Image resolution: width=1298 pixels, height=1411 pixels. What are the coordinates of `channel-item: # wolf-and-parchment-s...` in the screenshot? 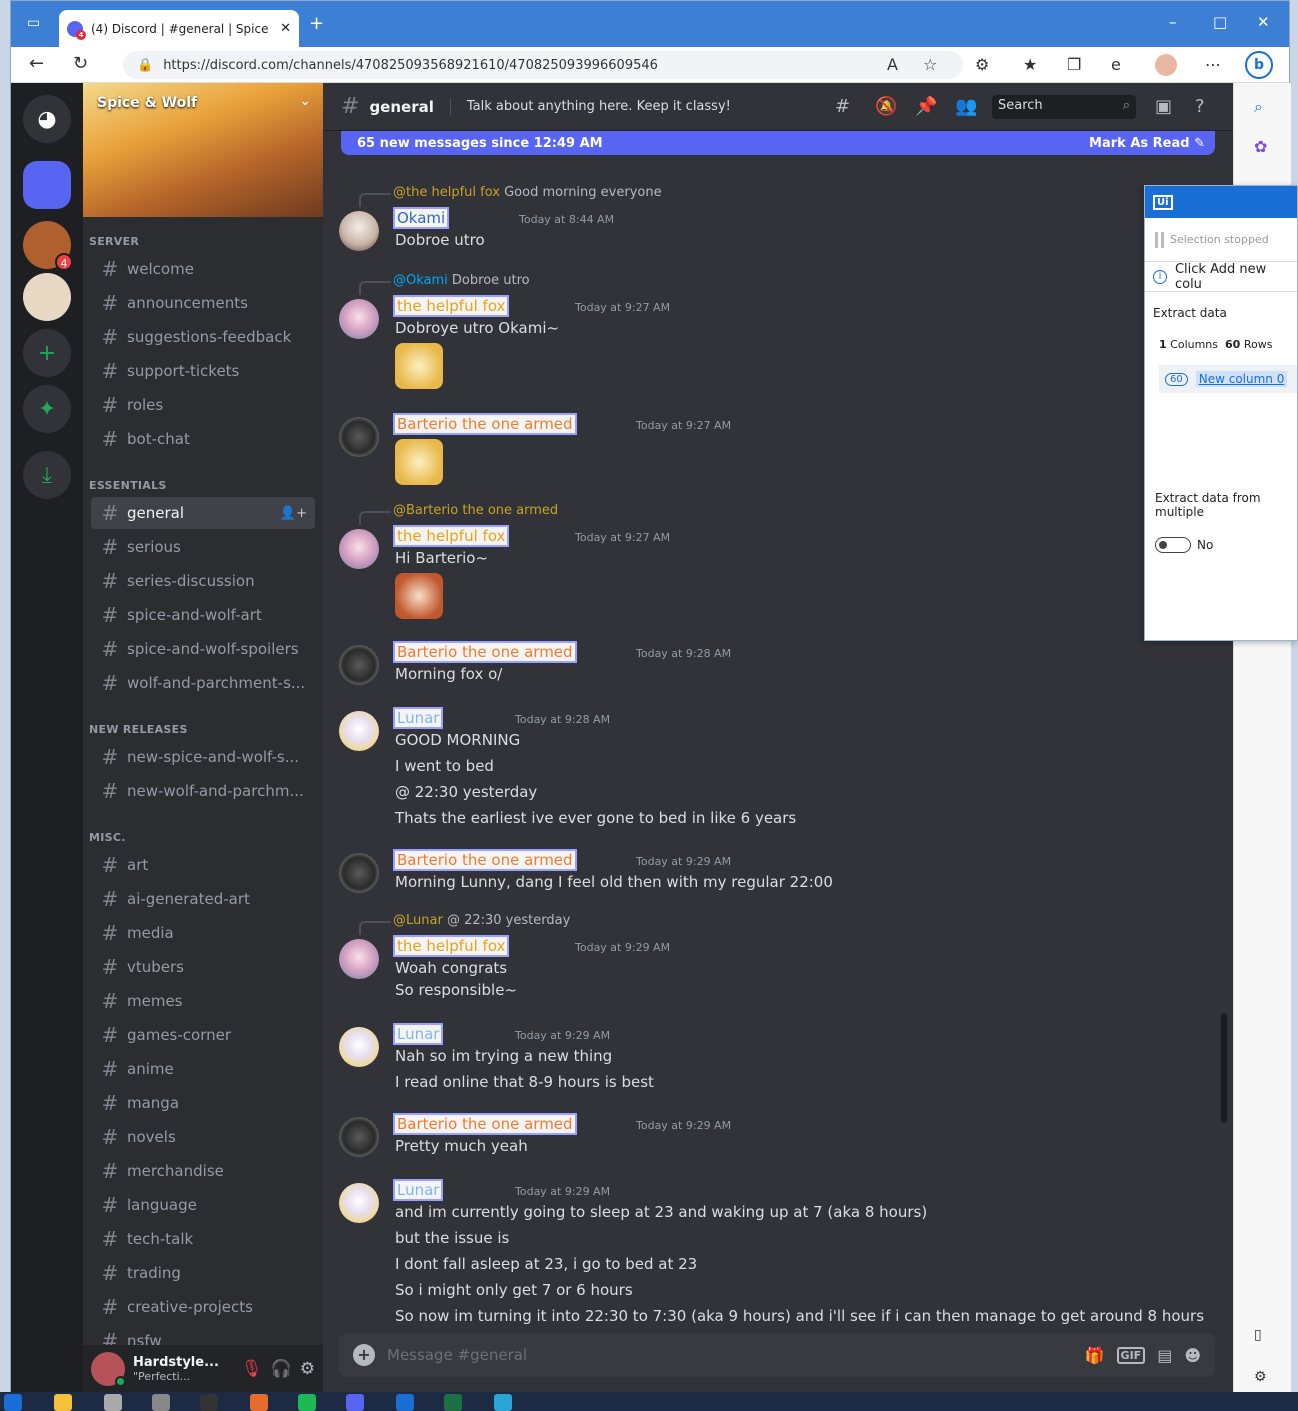 It's located at (203, 683).